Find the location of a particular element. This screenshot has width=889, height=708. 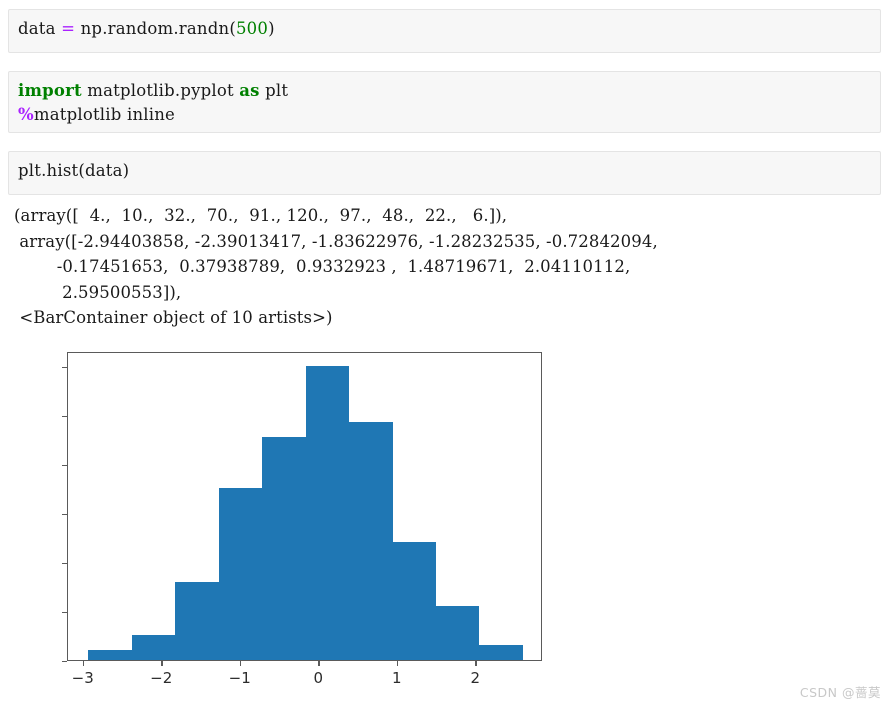

code-token-plain: plt is located at coordinates (274, 90).